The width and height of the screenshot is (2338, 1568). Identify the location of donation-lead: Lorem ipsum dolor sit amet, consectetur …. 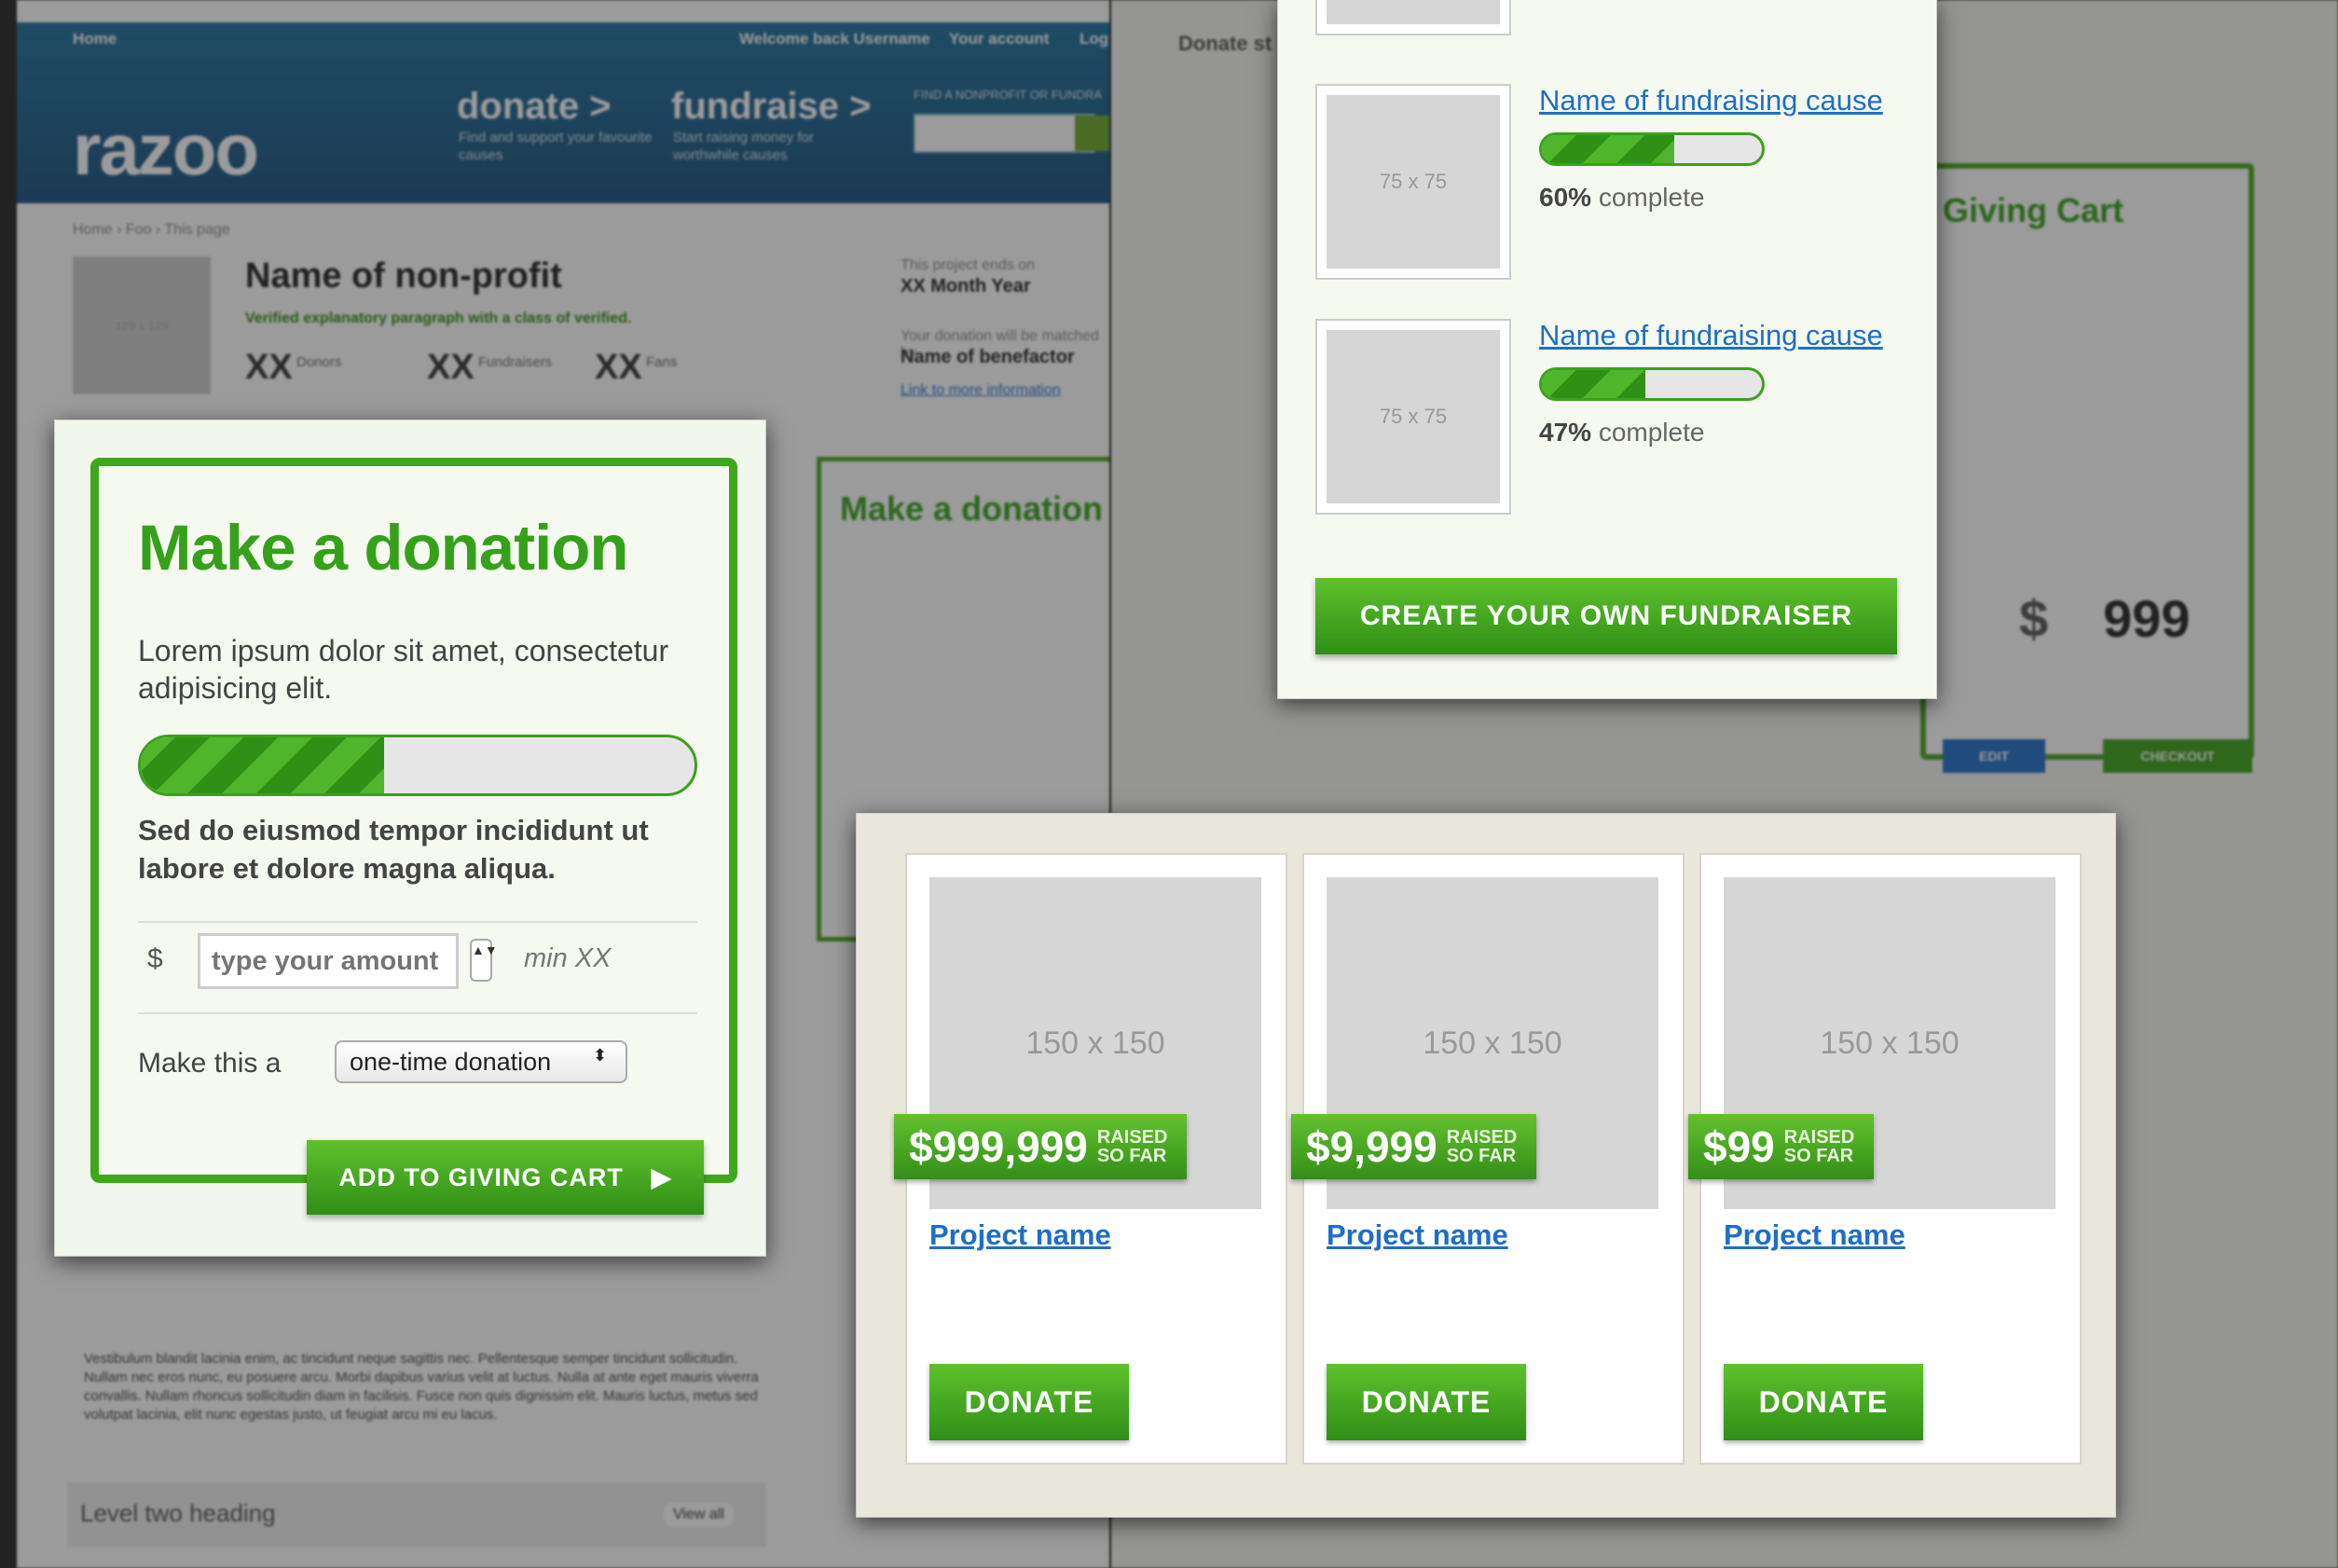
(403, 669).